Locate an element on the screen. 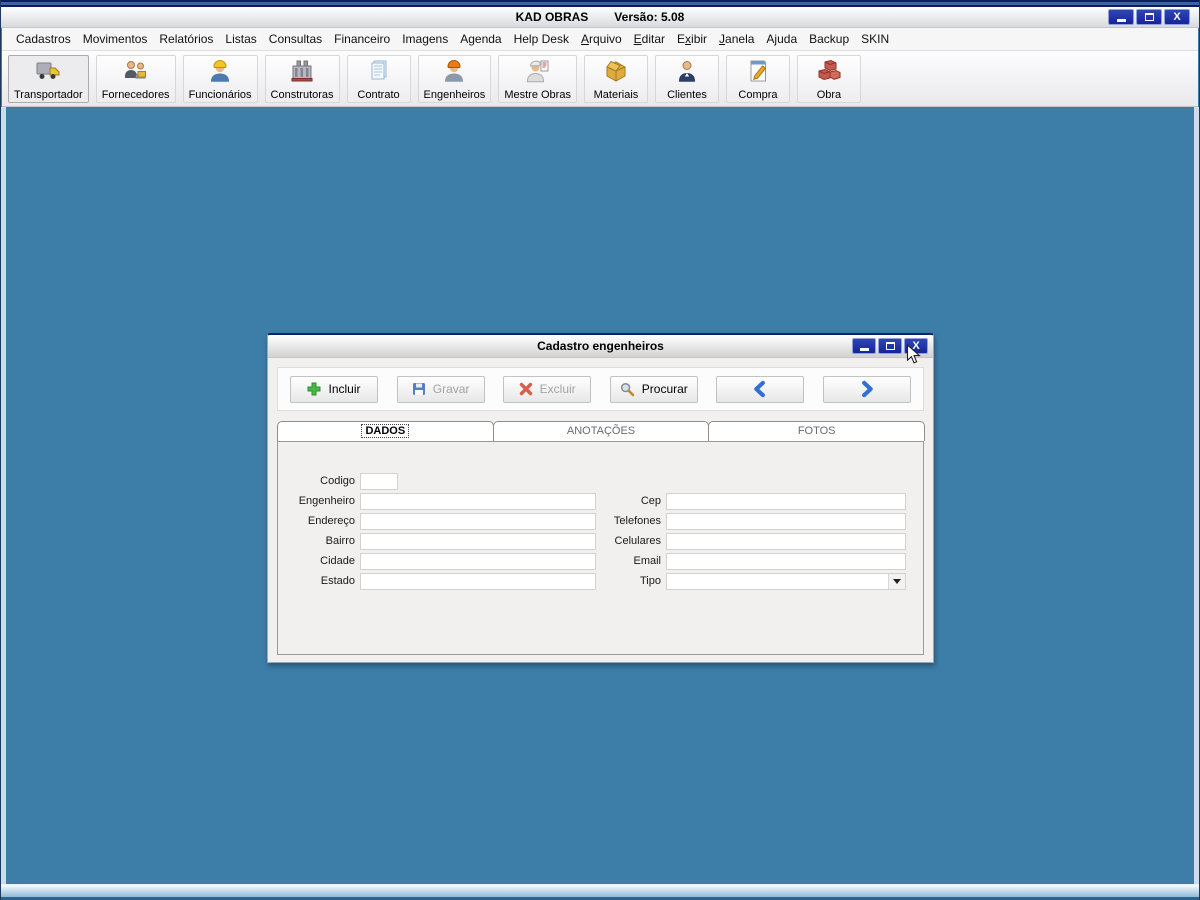 The width and height of the screenshot is (1200, 900). menu-financeiro: Financeiro is located at coordinates (362, 39).